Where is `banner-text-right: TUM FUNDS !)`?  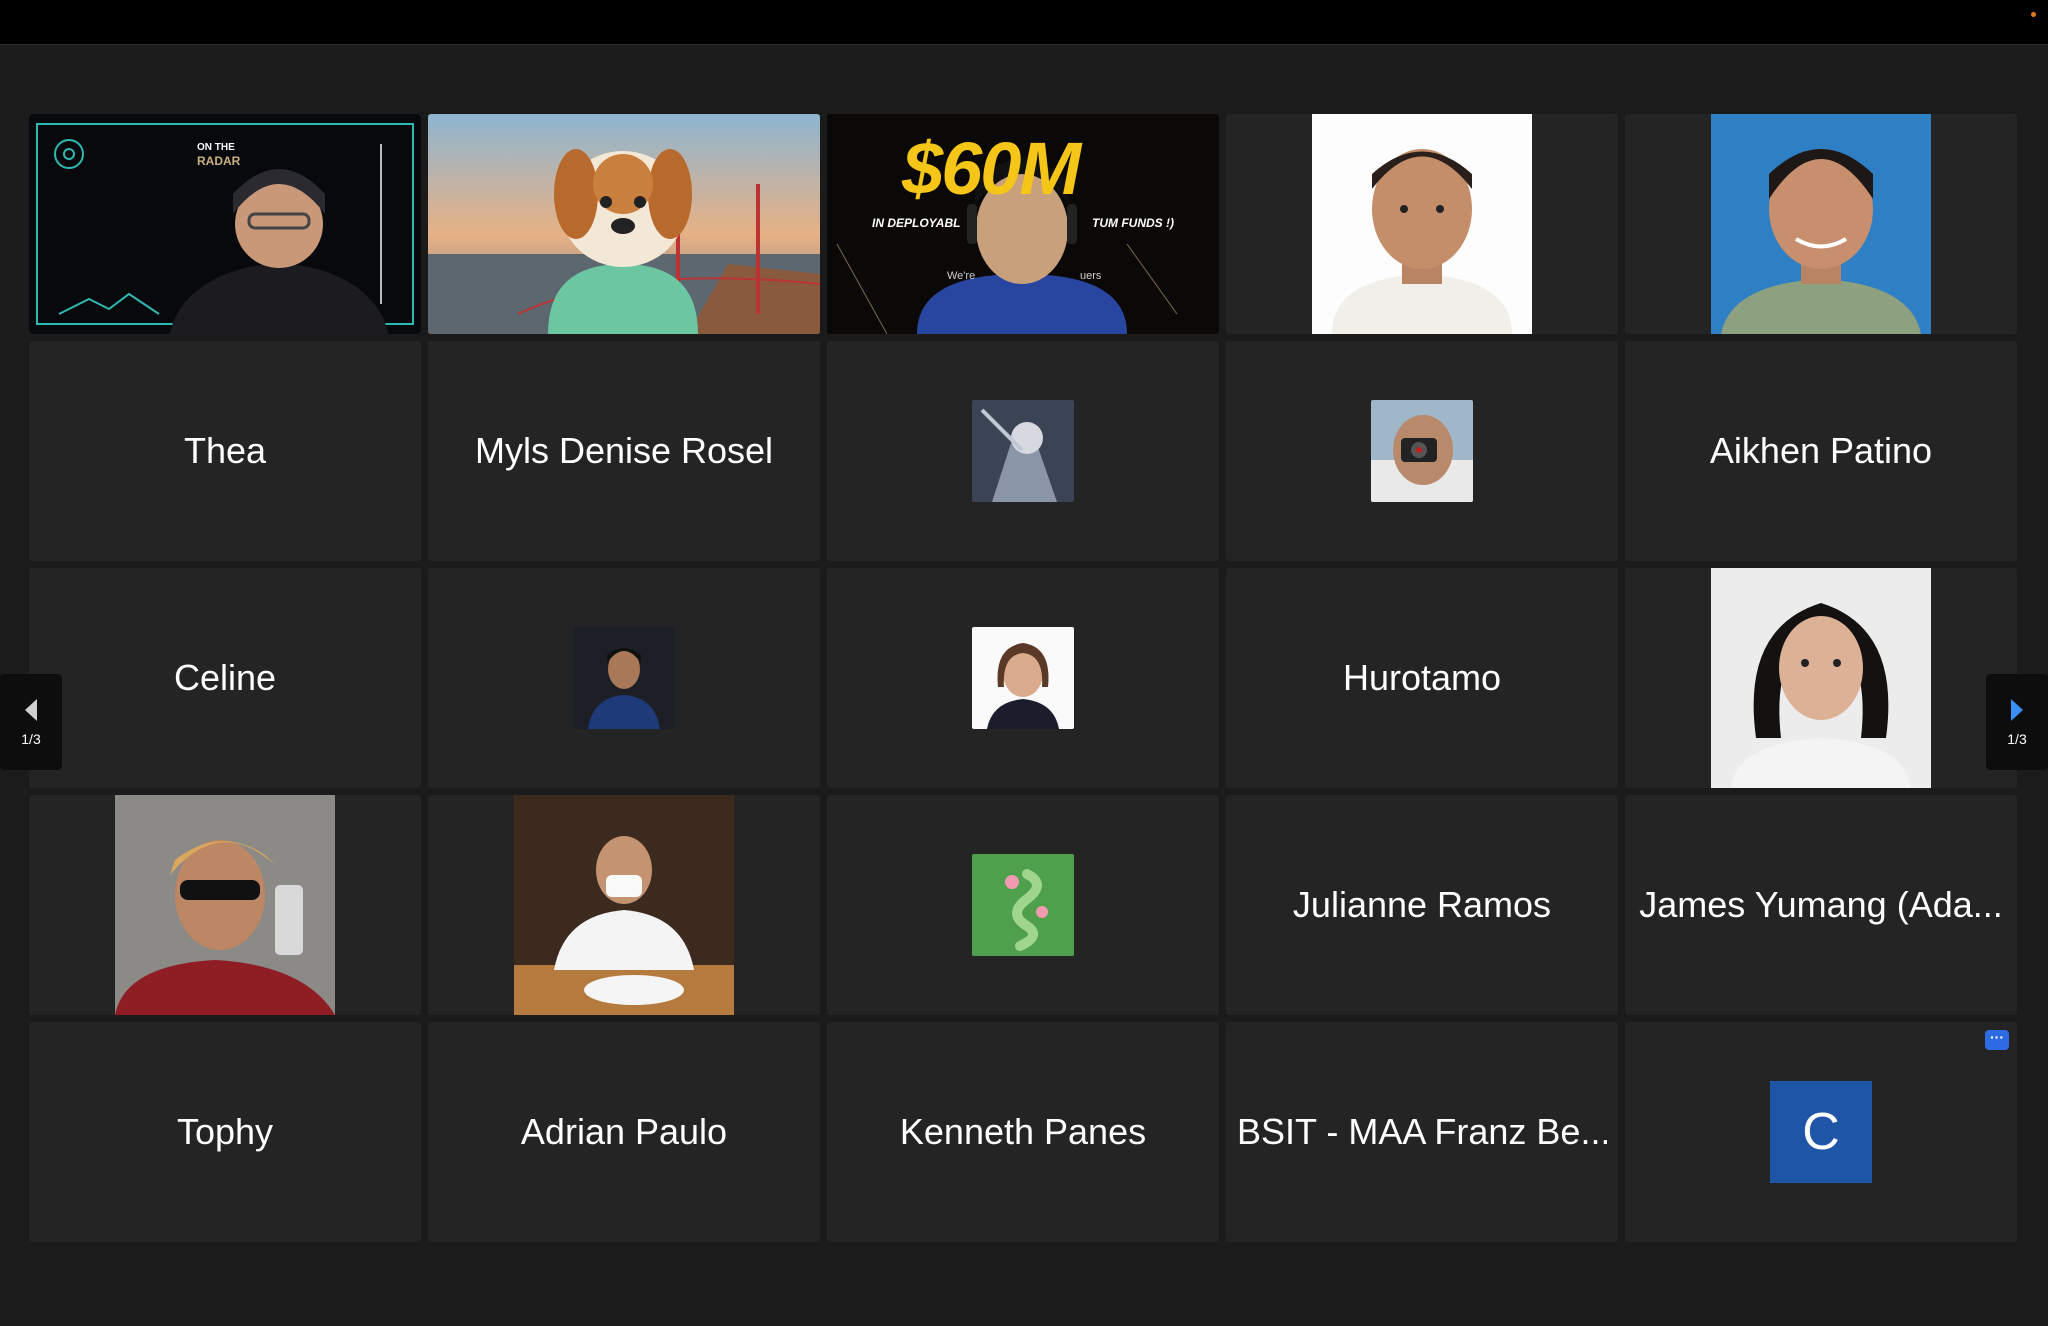 banner-text-right: TUM FUNDS !) is located at coordinates (1133, 223).